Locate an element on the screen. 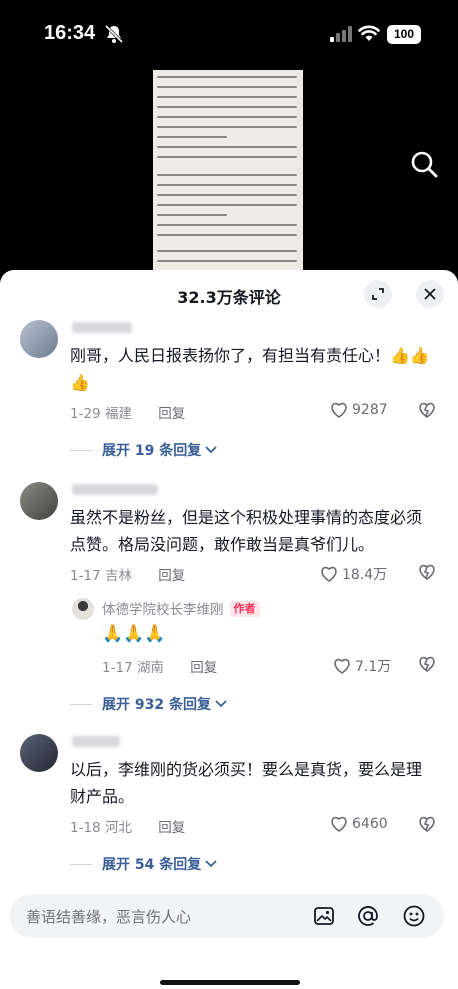 The width and height of the screenshot is (458, 989). expand-replies-button: 展开 19 条回复 is located at coordinates (144, 450).